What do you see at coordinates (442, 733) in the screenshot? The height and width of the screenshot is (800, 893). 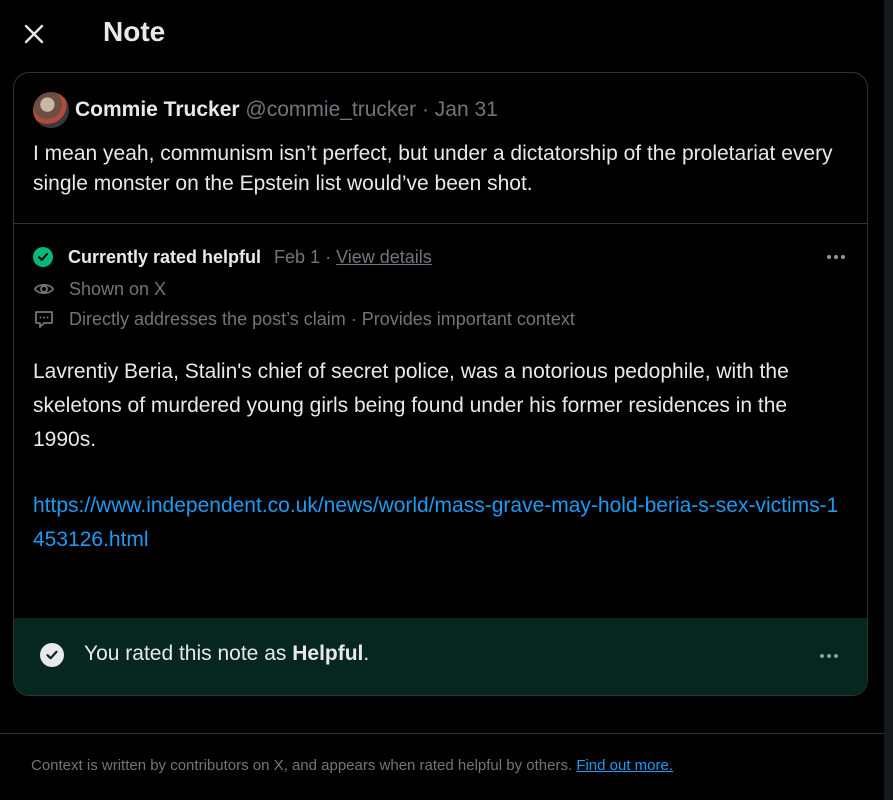 I see `footer-divider` at bounding box center [442, 733].